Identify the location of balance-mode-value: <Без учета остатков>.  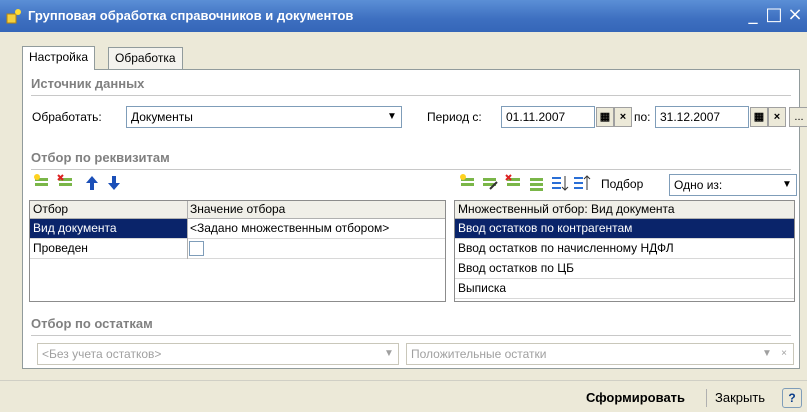
(102, 354).